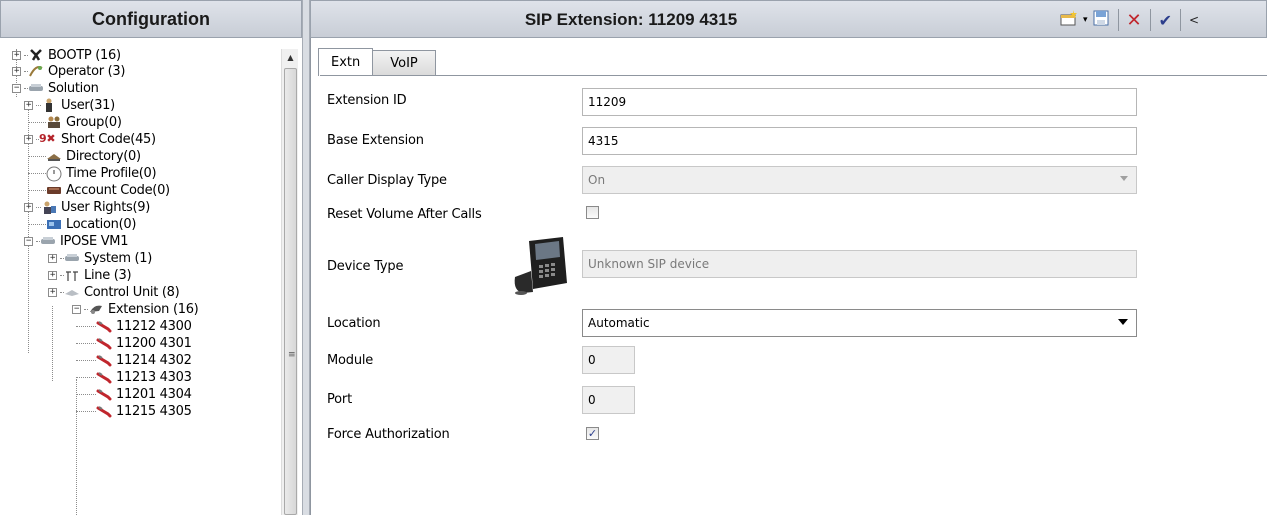  Describe the element at coordinates (90, 139) in the screenshot. I see `tree-item-short-code: + 9✖ Short Code(45)` at that location.